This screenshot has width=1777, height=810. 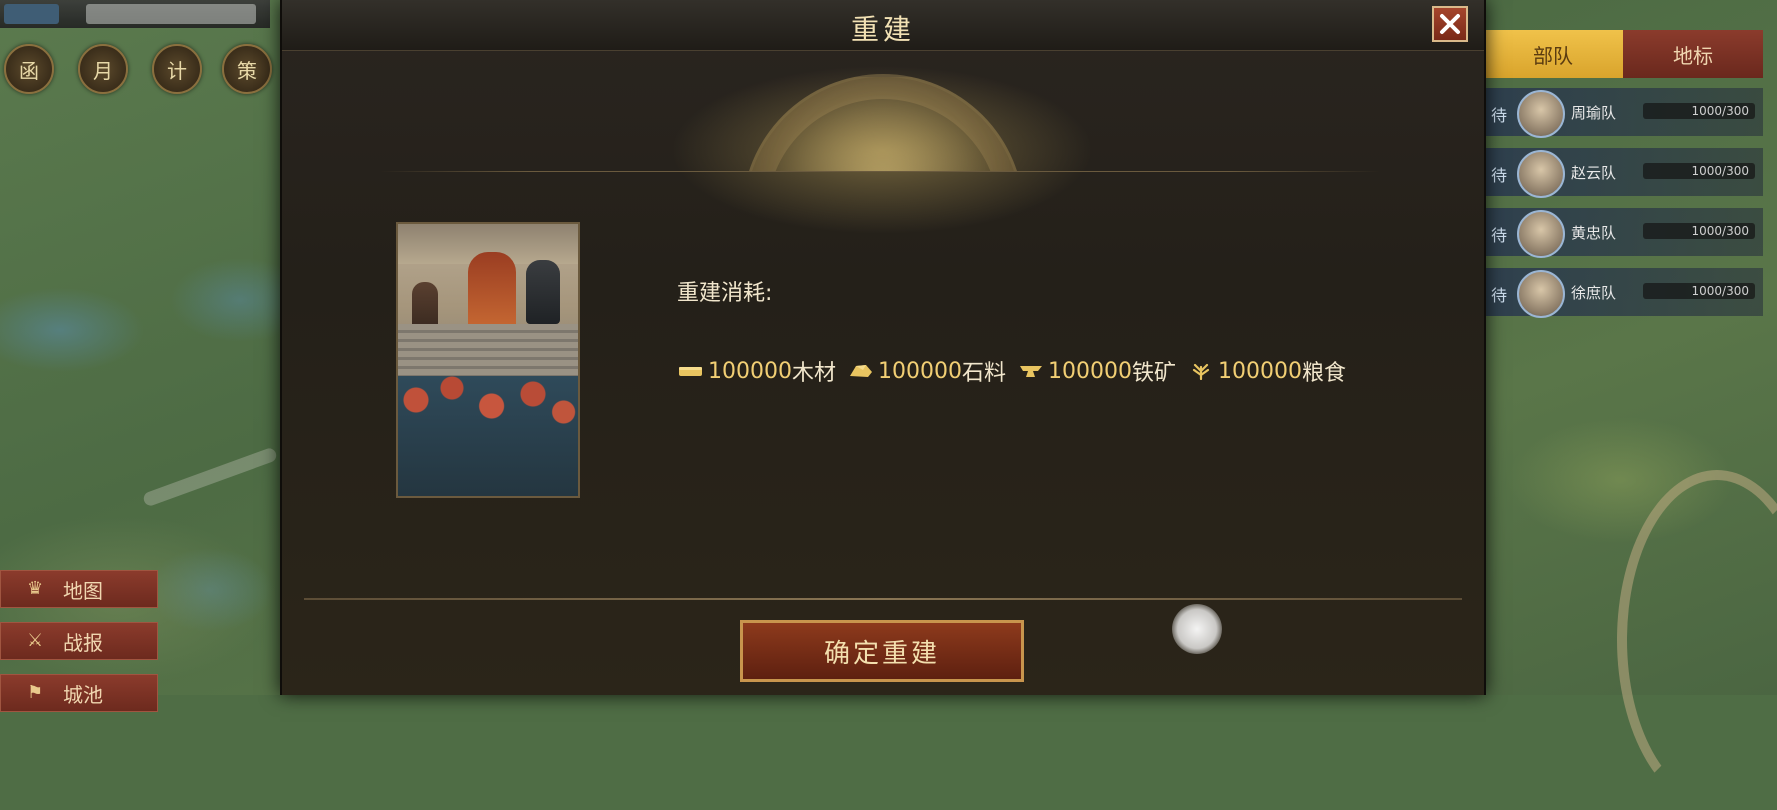 I want to click on crowd-figures, so click(x=488, y=436).